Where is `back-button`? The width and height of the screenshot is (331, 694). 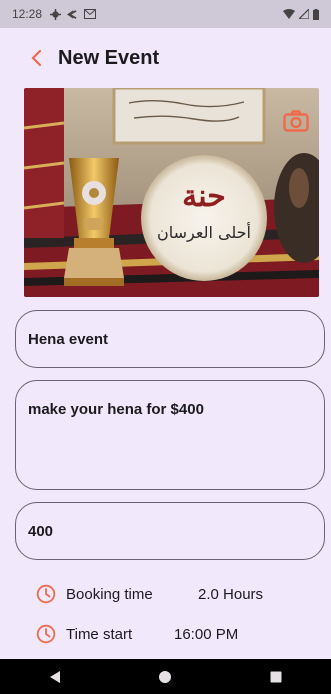 back-button is located at coordinates (36, 58).